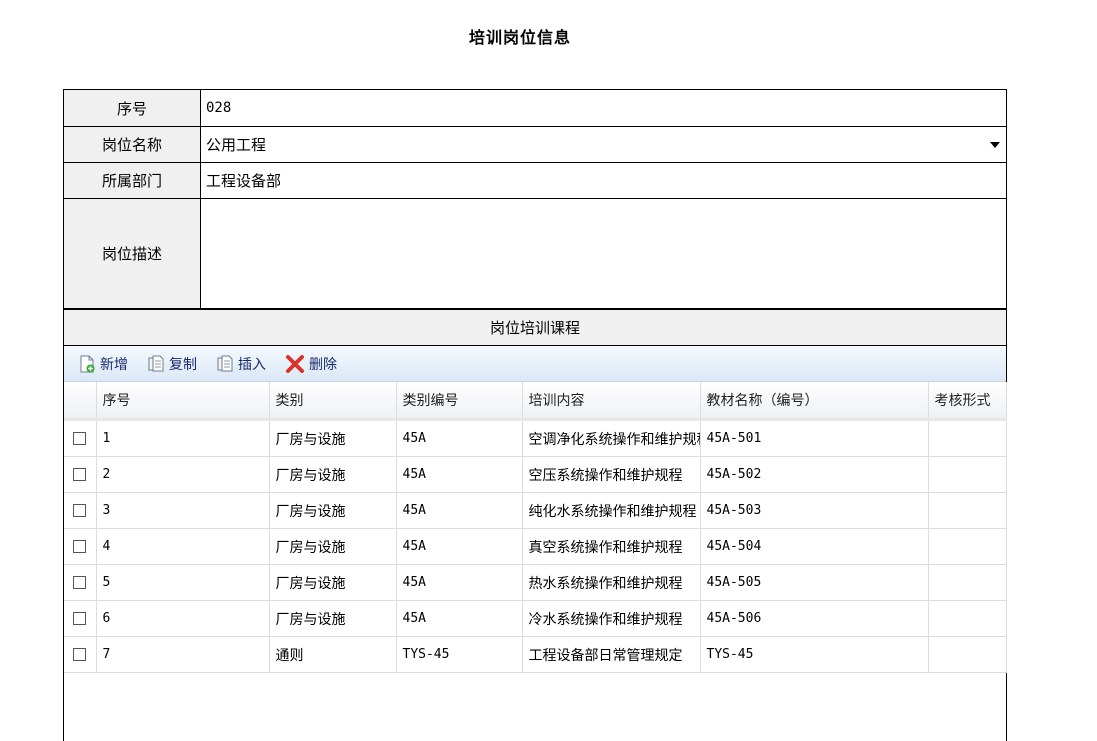 The image size is (1097, 741). I want to click on cell-material: 45A-506, so click(814, 618).